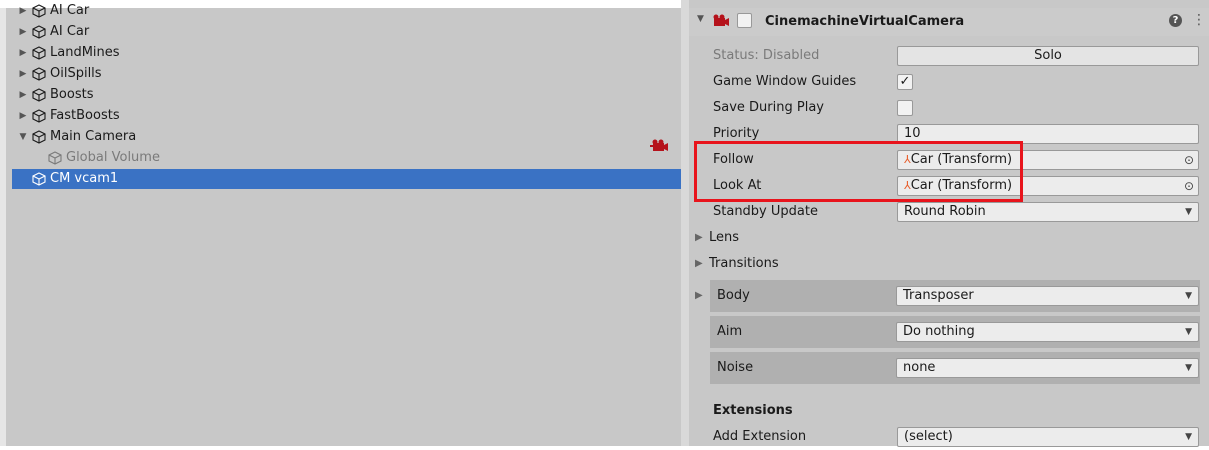 The height and width of the screenshot is (450, 1209). Describe the element at coordinates (349, 116) in the screenshot. I see `hierarchy-item: ▶ FastBoosts` at that location.